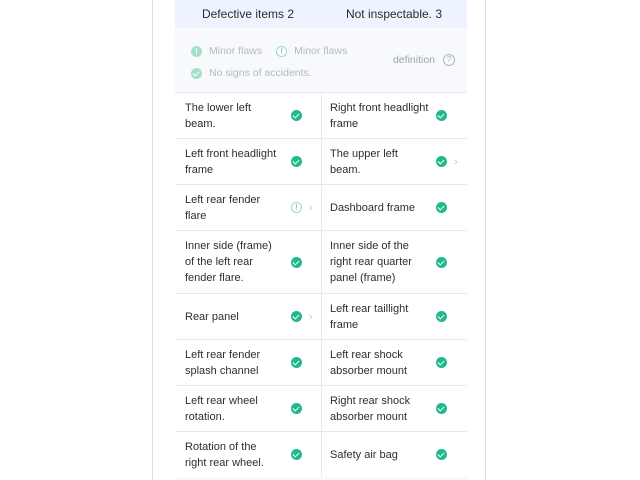 The height and width of the screenshot is (480, 640). What do you see at coordinates (449, 60) in the screenshot?
I see `help-icon: ?` at bounding box center [449, 60].